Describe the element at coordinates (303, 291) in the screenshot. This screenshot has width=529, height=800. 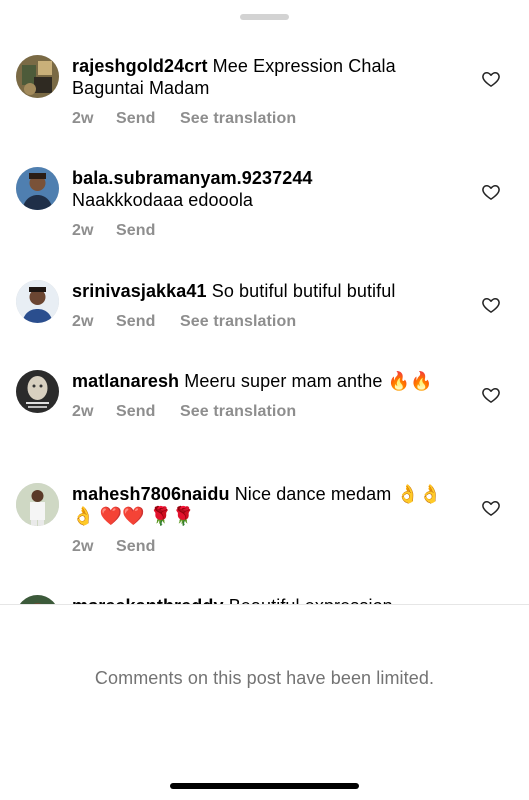
I see `comment-text: So butiful butiful butiful` at that location.